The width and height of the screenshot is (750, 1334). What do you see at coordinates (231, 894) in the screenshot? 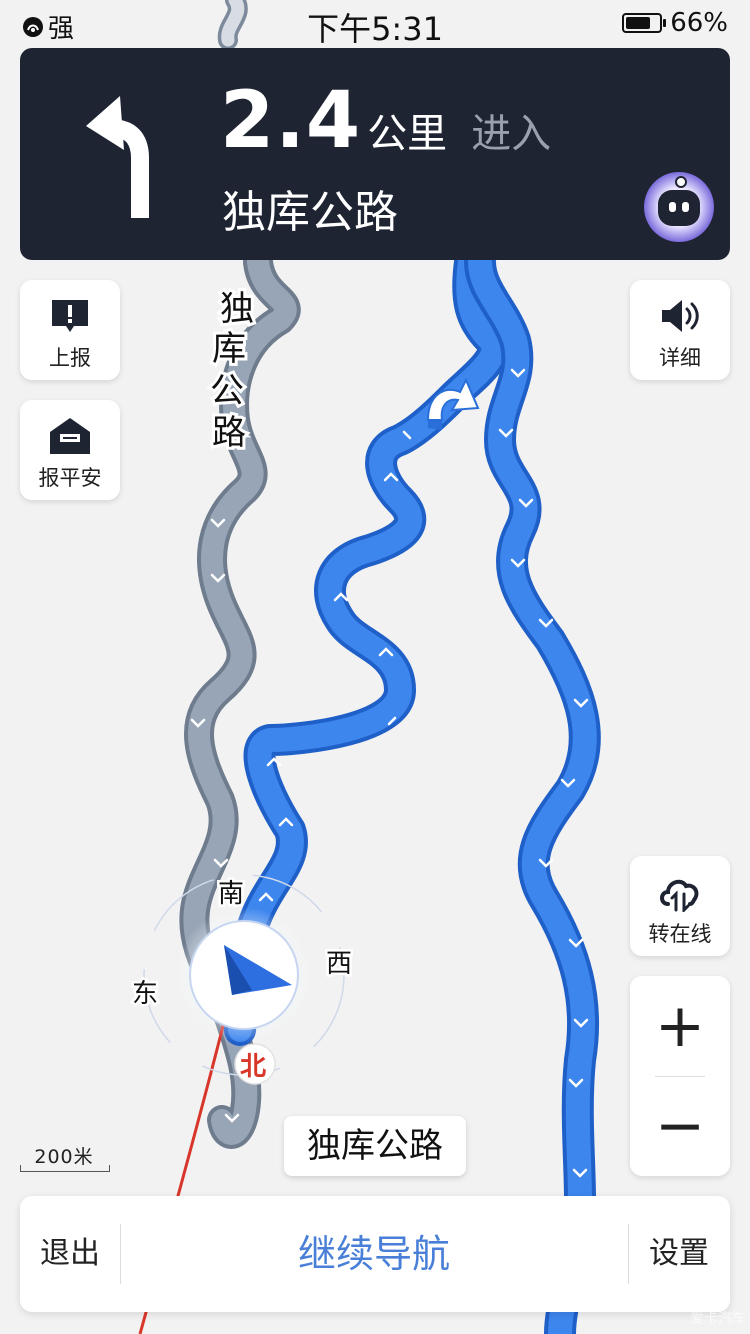
I see `compass-south: 南` at bounding box center [231, 894].